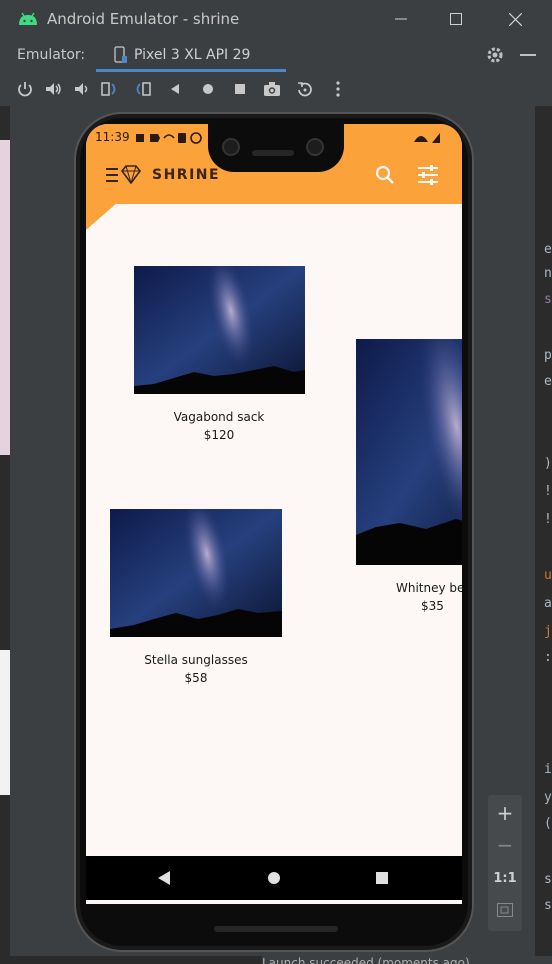 This screenshot has width=552, height=964. Describe the element at coordinates (548, 823) in the screenshot. I see `code-glyph: (` at that location.